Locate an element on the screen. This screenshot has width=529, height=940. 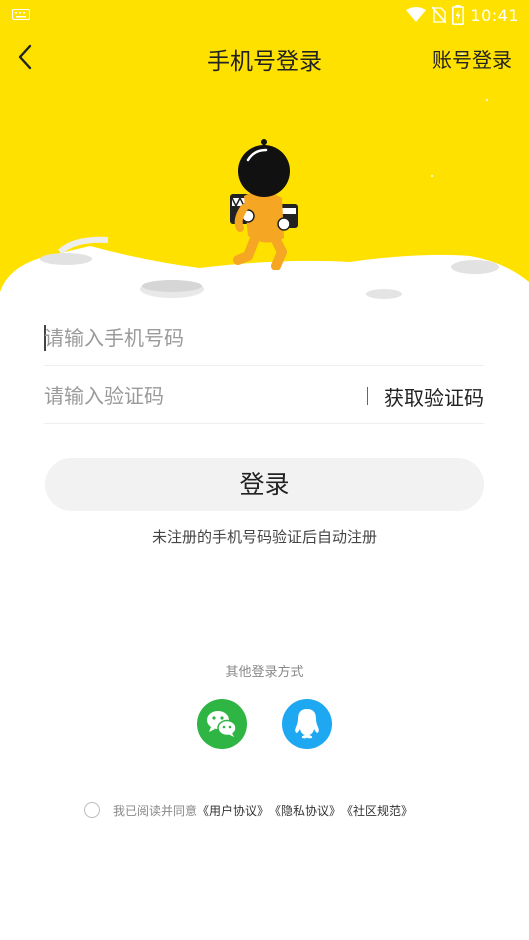
get-code-button: 获取验证码 is located at coordinates (434, 396).